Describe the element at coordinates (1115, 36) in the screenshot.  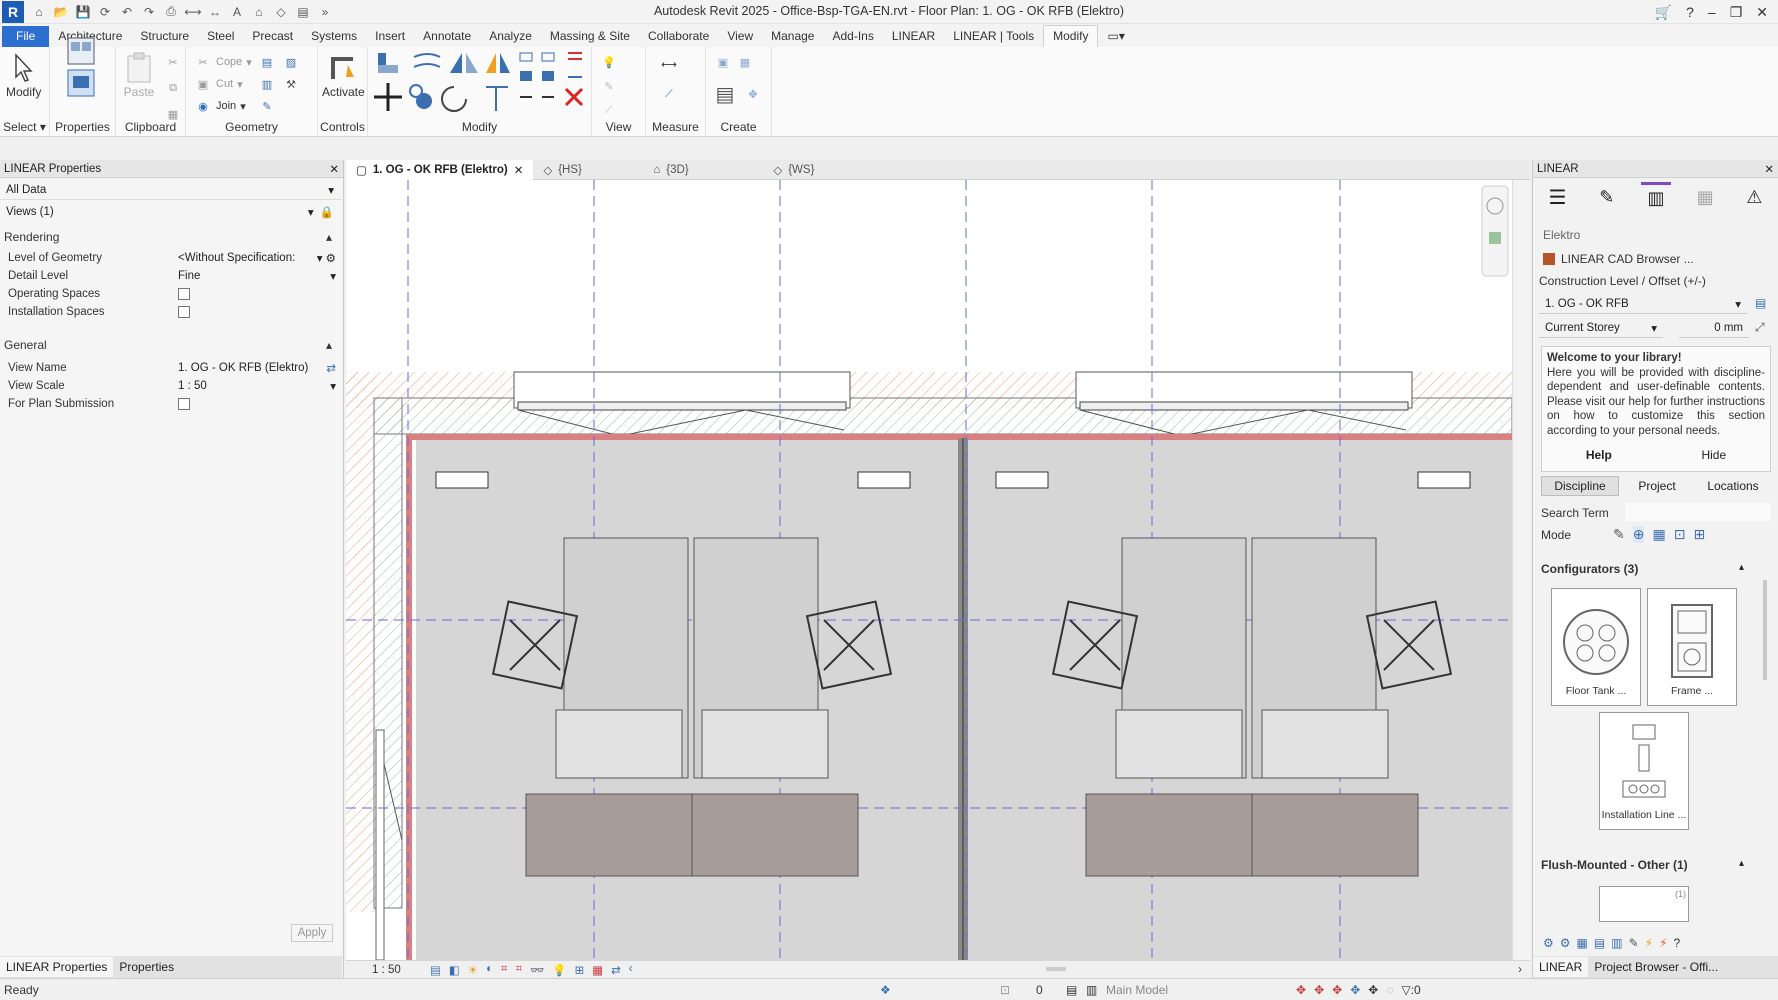
I see `ribbon-toggle-icon: ▭▾` at that location.